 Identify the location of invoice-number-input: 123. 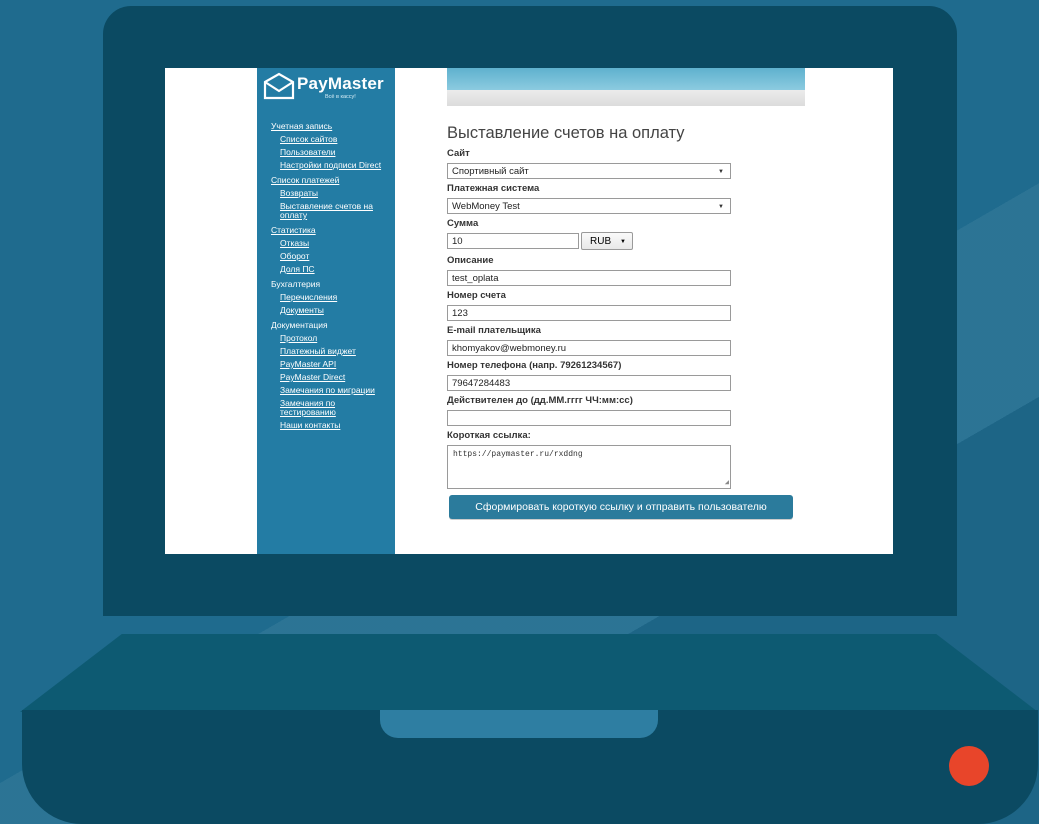
(589, 313).